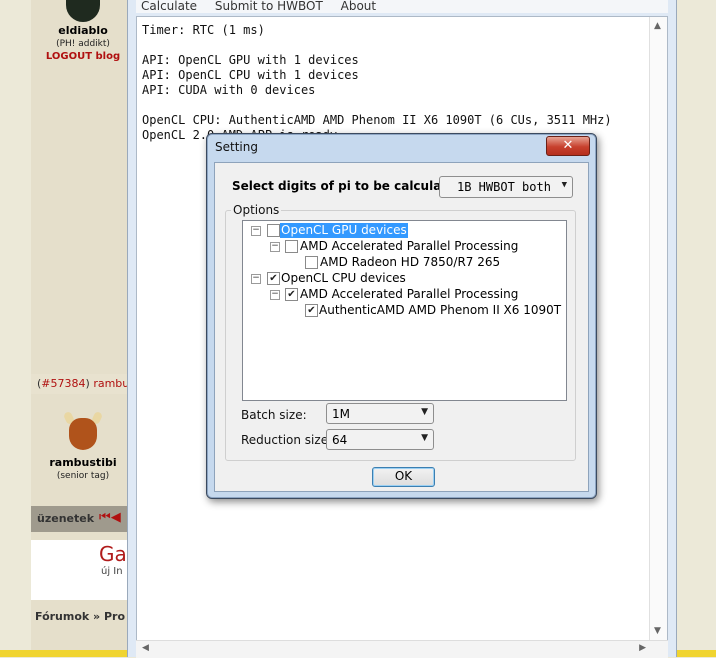  What do you see at coordinates (380, 413) in the screenshot?
I see `batch-size-select: 1M ▼` at bounding box center [380, 413].